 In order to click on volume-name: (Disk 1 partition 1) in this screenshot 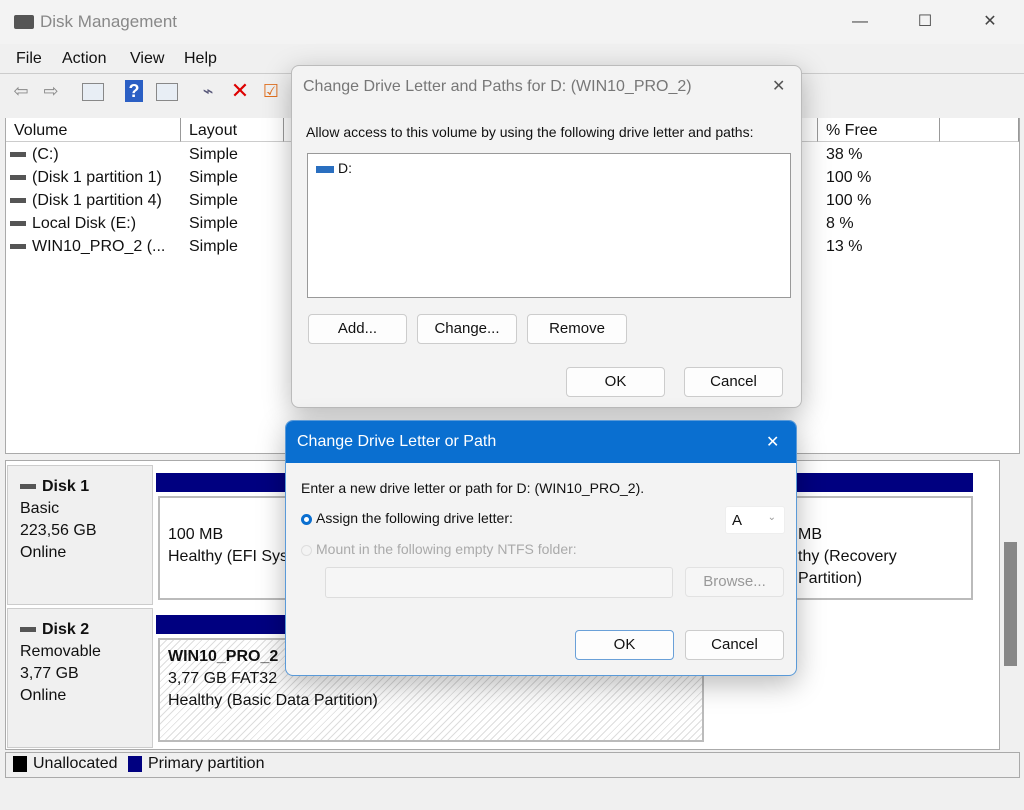, I will do `click(97, 177)`.